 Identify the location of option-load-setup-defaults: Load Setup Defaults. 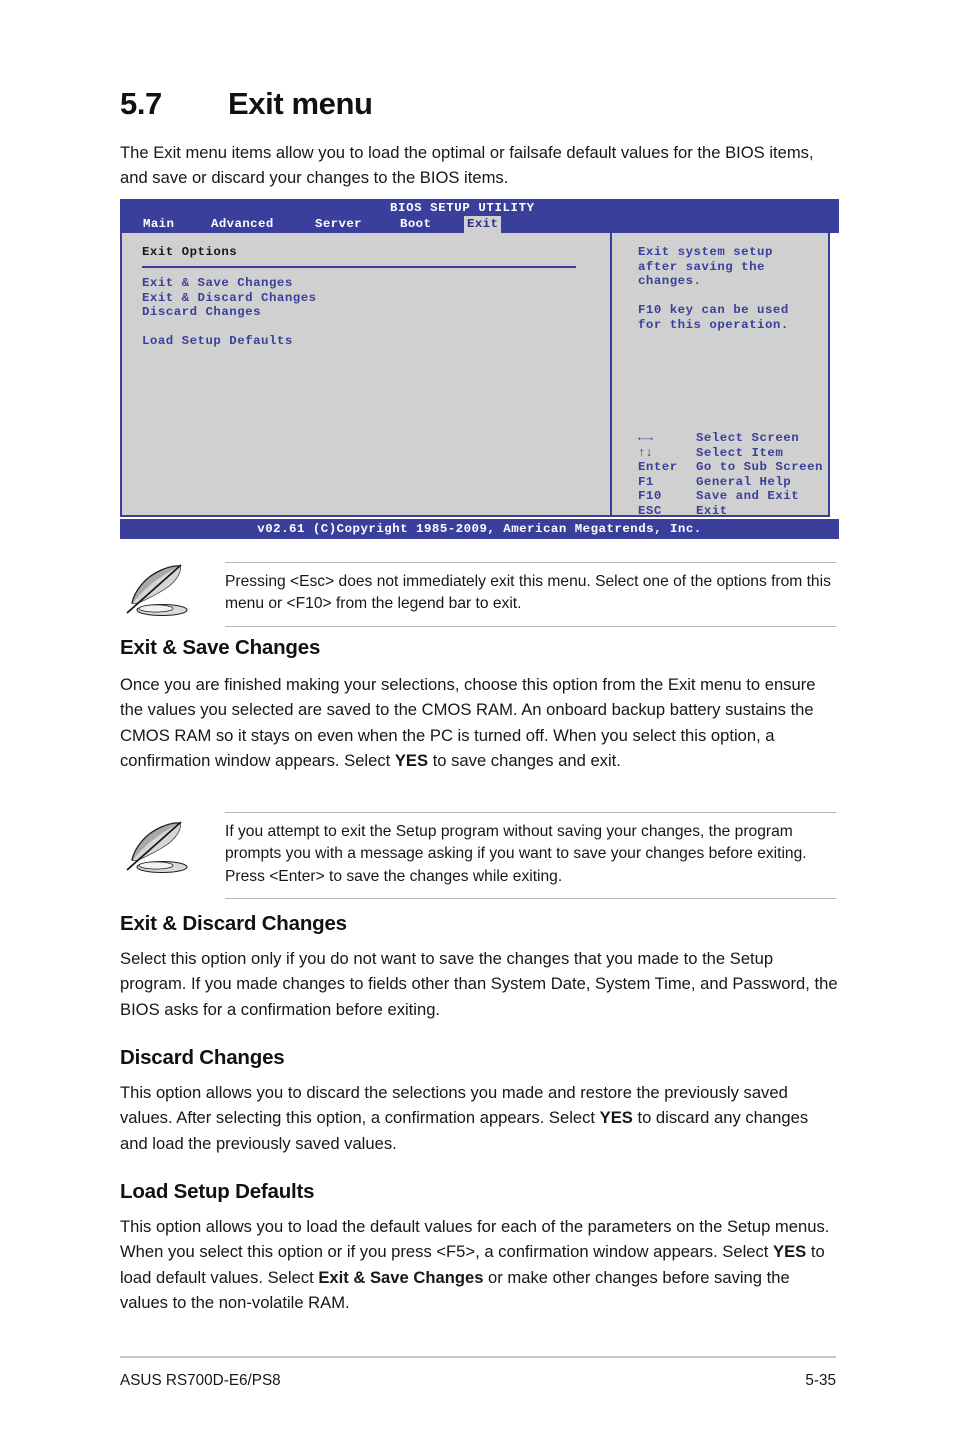
(369, 341).